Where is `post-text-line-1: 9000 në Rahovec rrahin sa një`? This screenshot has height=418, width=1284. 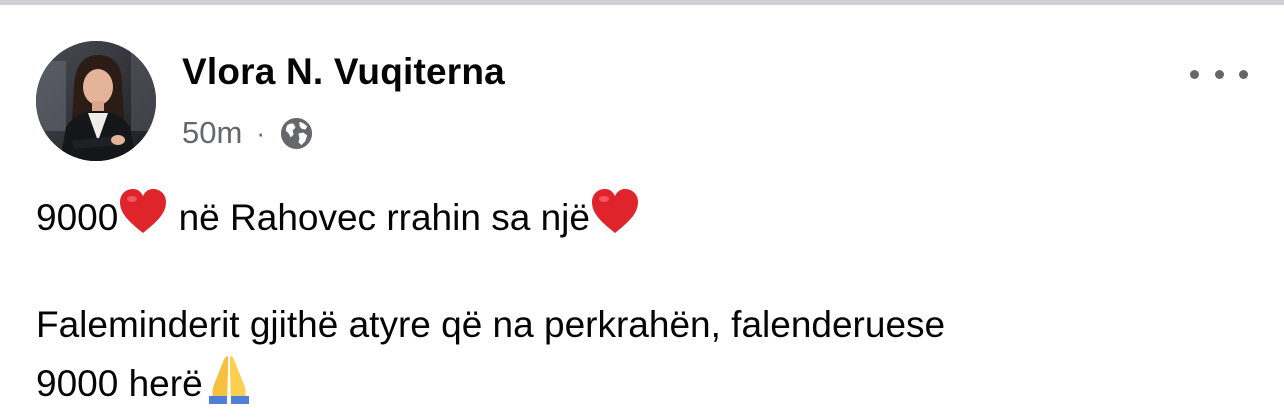
post-text-line-1: 9000 në Rahovec rrahin sa një is located at coordinates (338, 218).